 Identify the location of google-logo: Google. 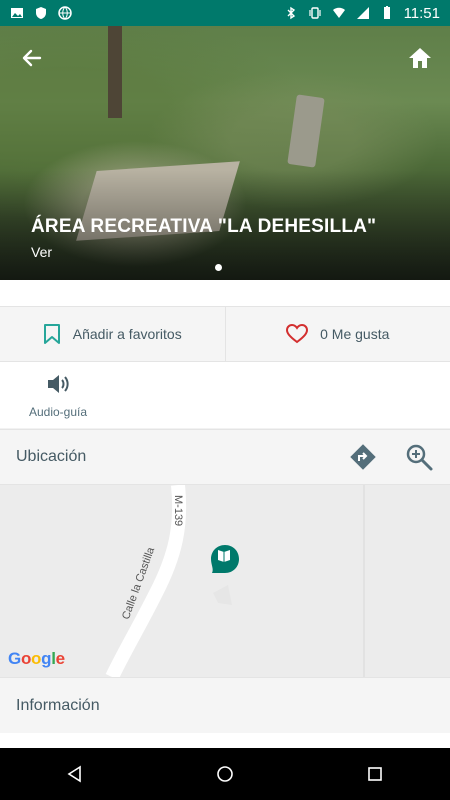
(36, 658).